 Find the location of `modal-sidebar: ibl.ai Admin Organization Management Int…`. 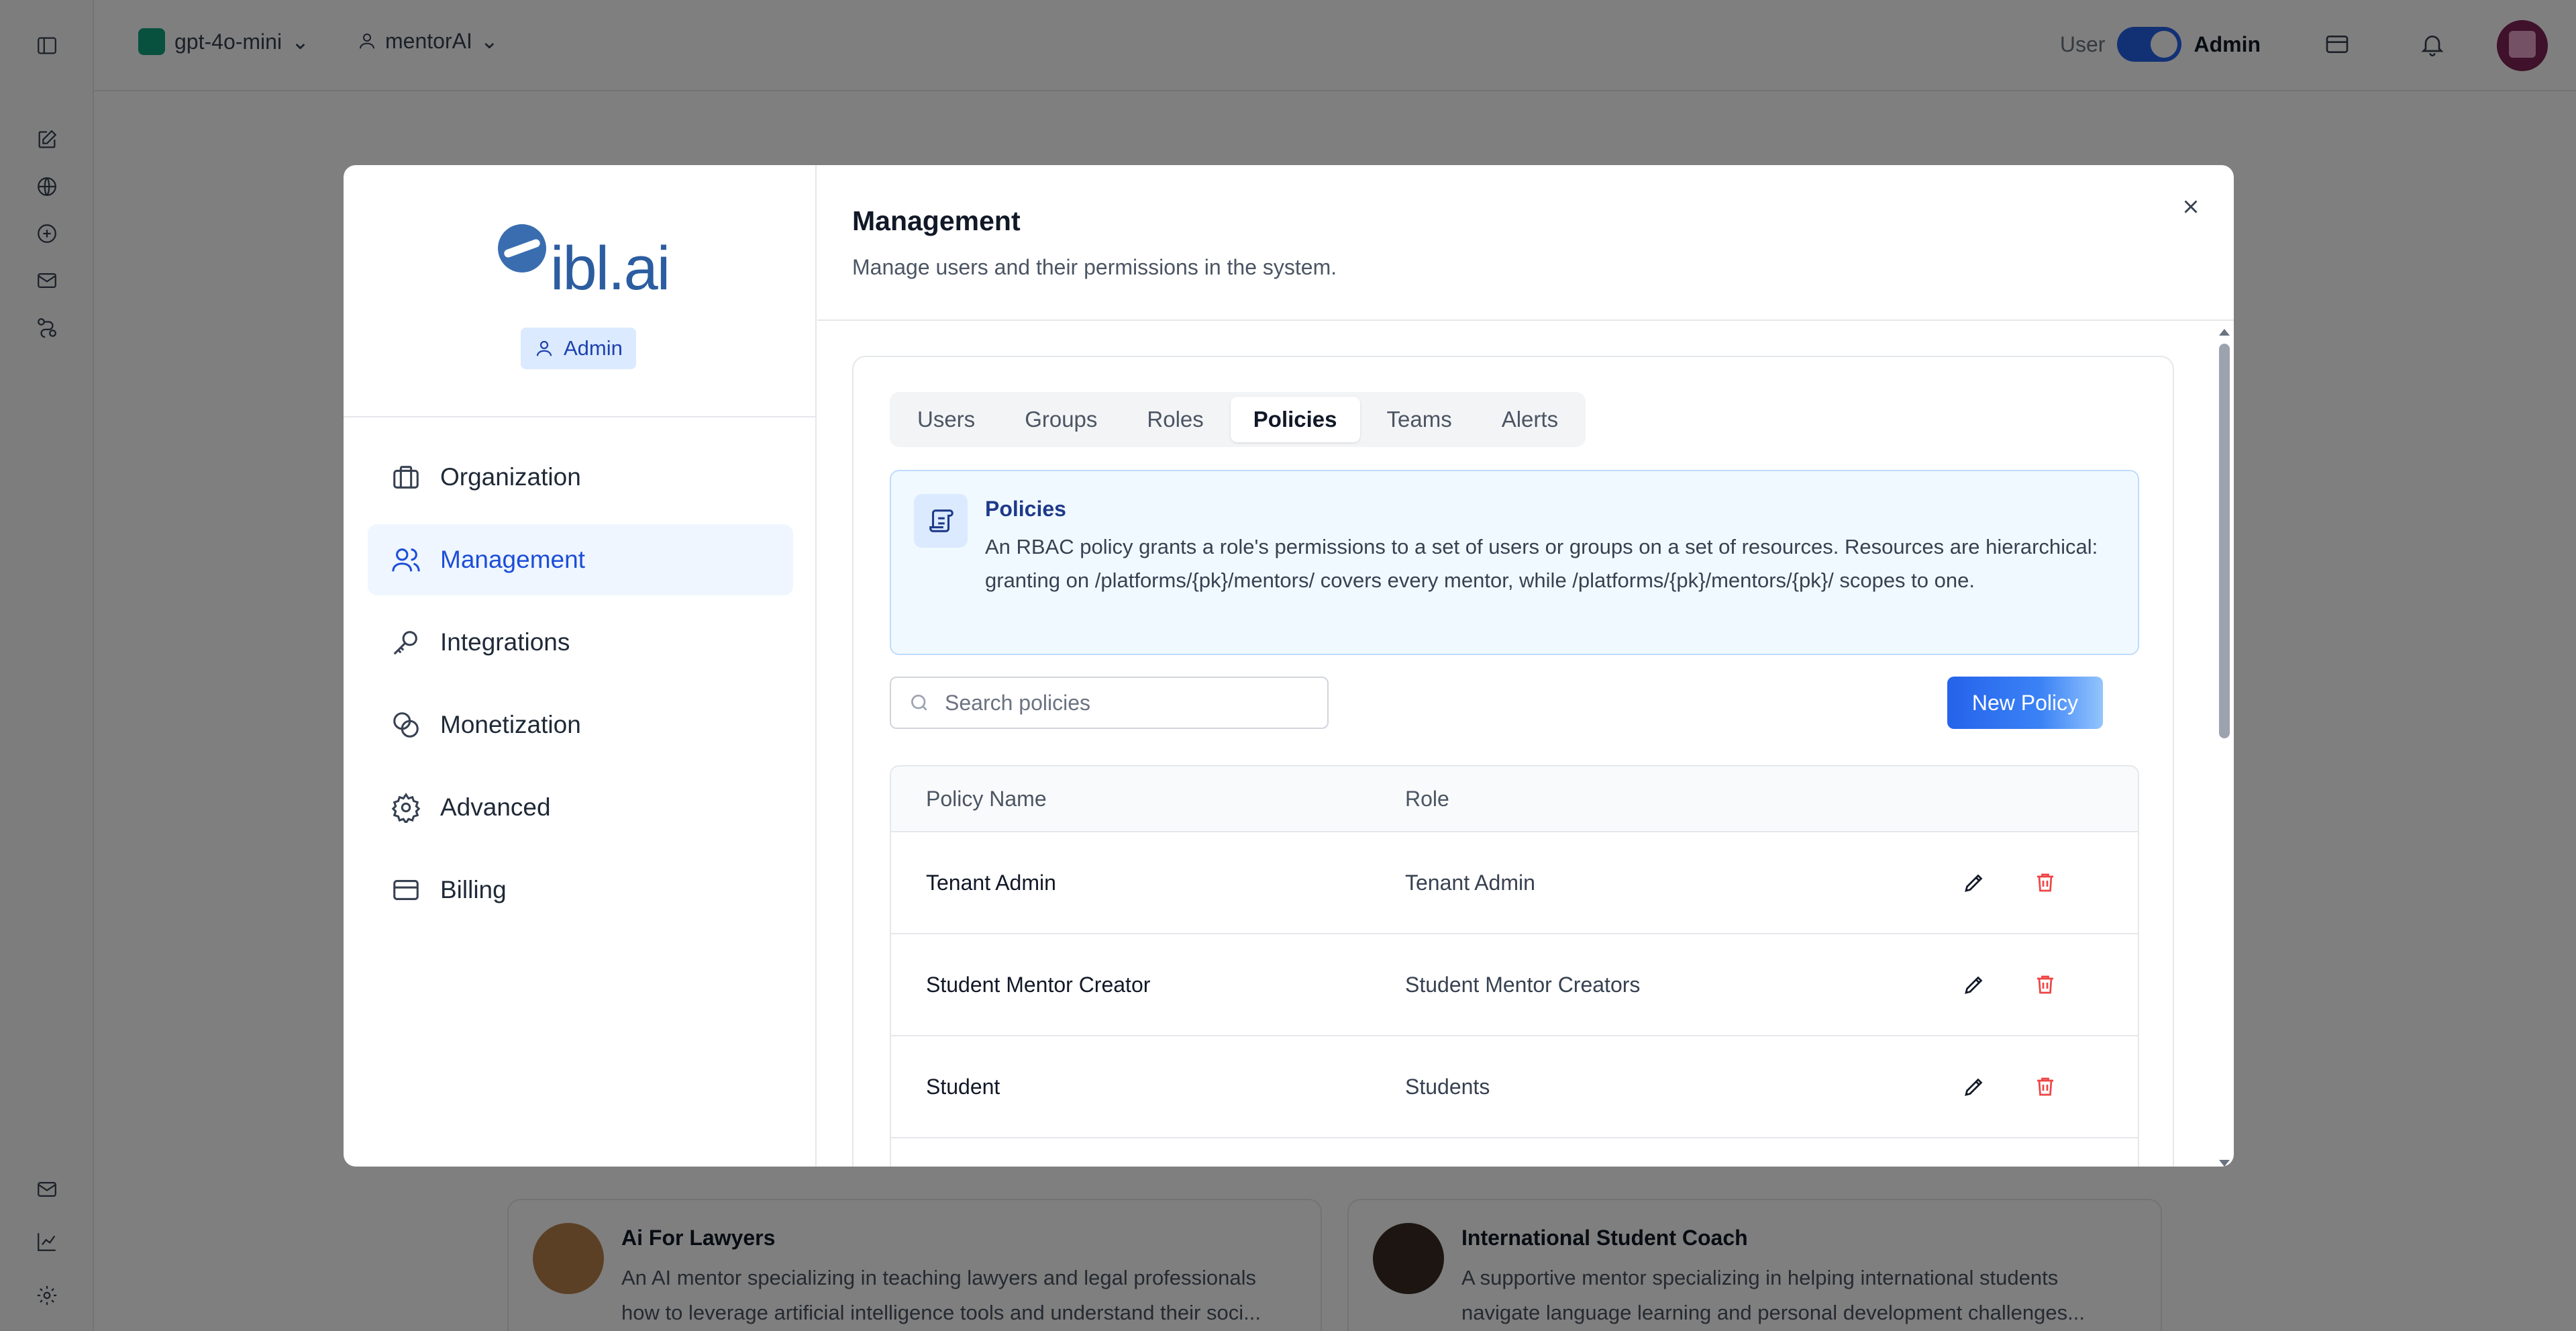

modal-sidebar: ibl.ai Admin Organization Management Int… is located at coordinates (580, 666).